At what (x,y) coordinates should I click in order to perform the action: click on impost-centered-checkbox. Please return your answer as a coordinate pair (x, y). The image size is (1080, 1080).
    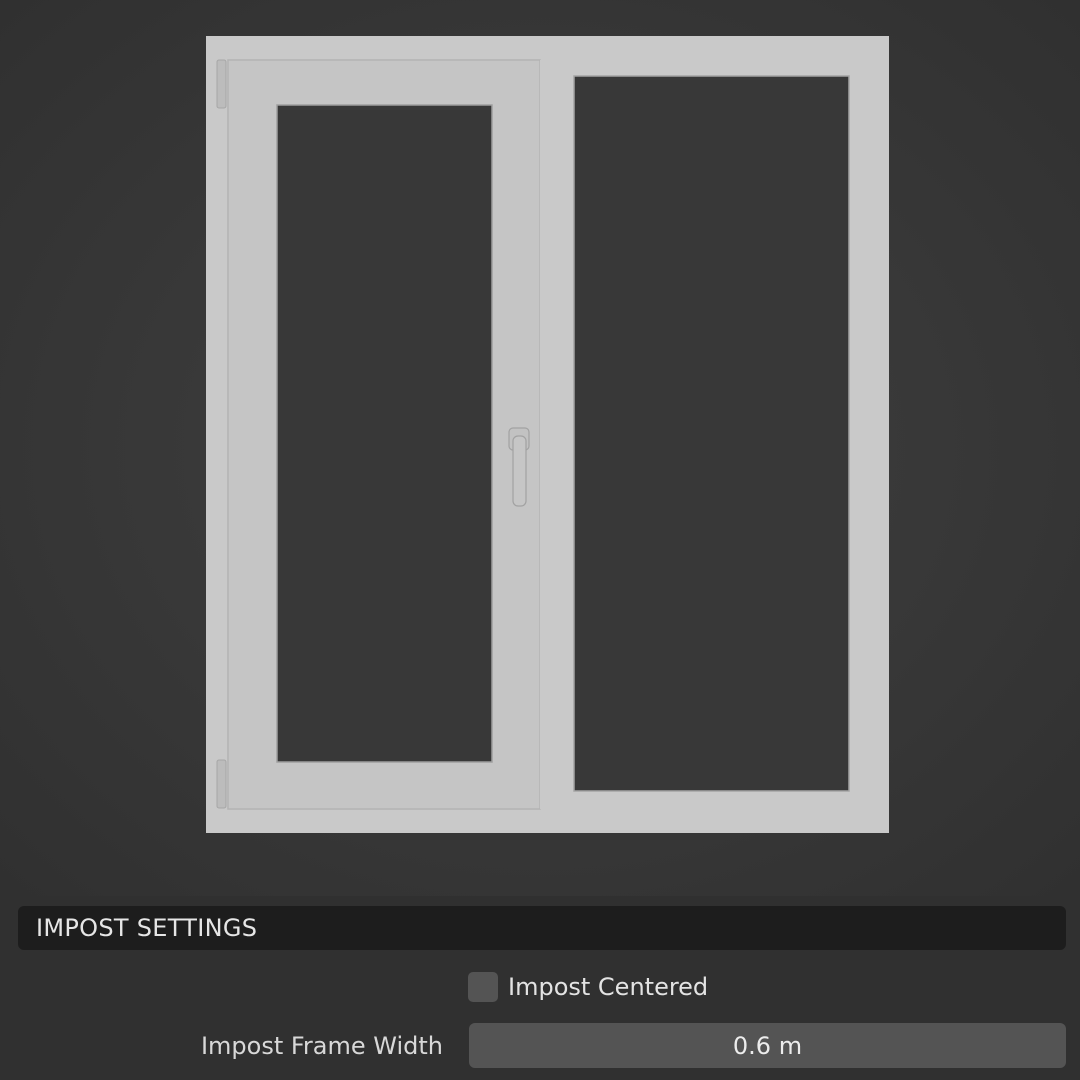
    Looking at the image, I should click on (483, 987).